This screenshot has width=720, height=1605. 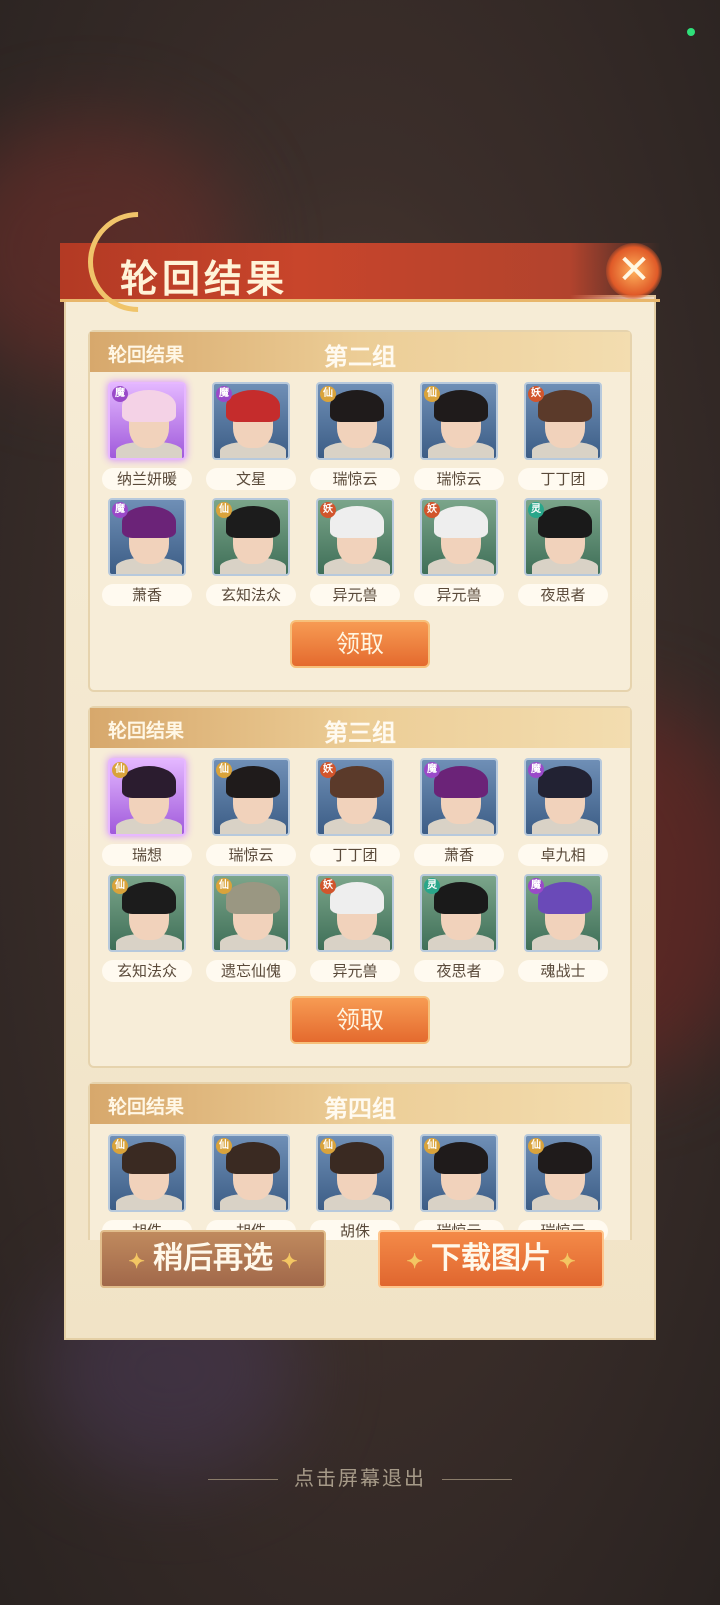 I want to click on character-card: 仙瑞想, so click(x=147, y=816).